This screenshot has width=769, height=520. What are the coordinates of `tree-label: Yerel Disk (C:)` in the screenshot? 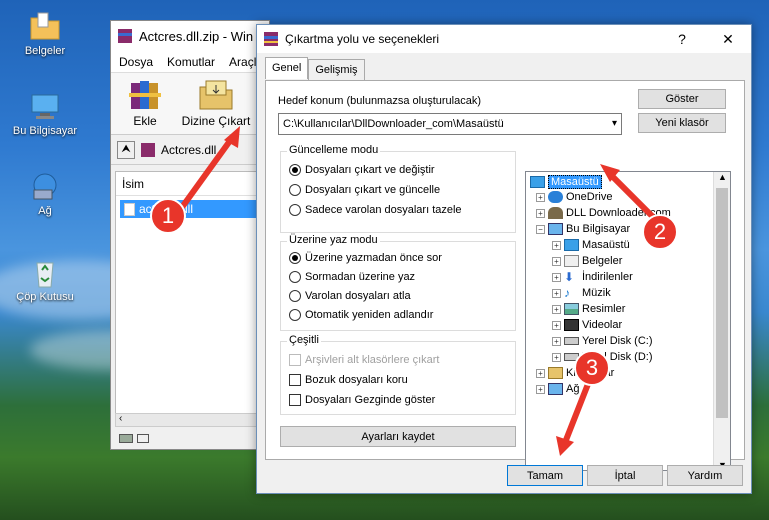 It's located at (617, 341).